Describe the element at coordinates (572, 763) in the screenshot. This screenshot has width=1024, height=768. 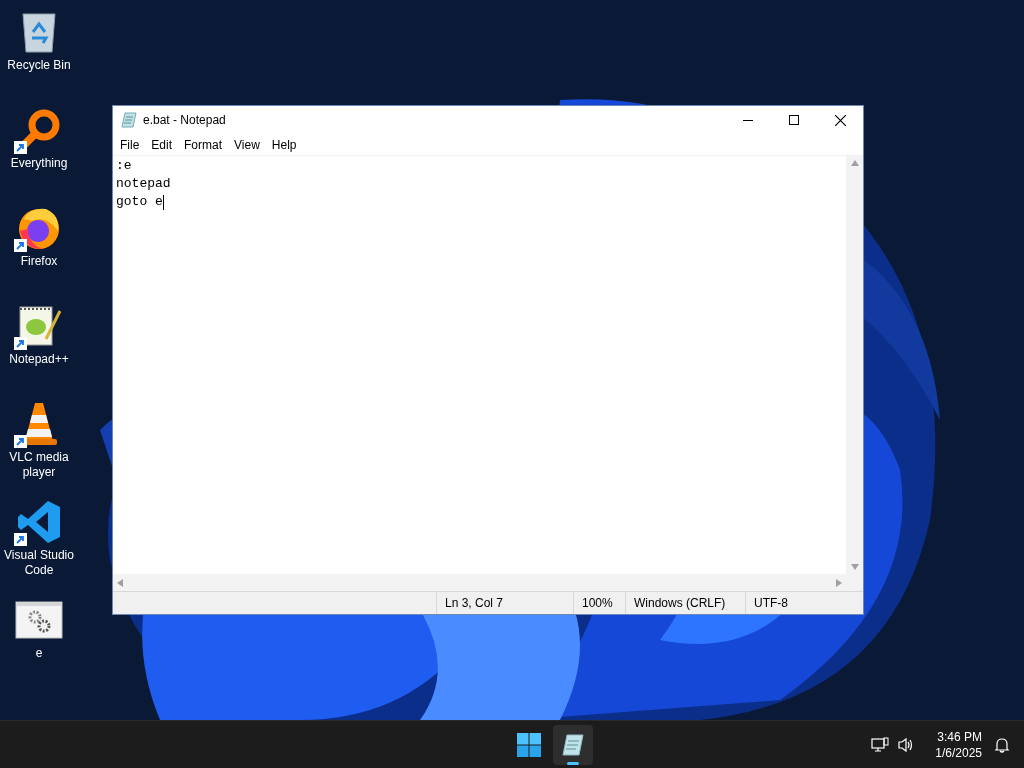
I see `active-indicator` at that location.